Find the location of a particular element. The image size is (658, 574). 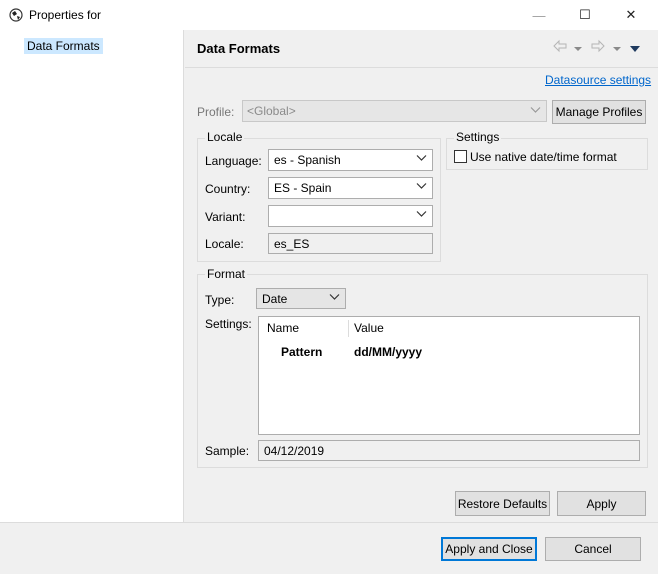

restore-defaults-button: Restore Defaults is located at coordinates (502, 503).